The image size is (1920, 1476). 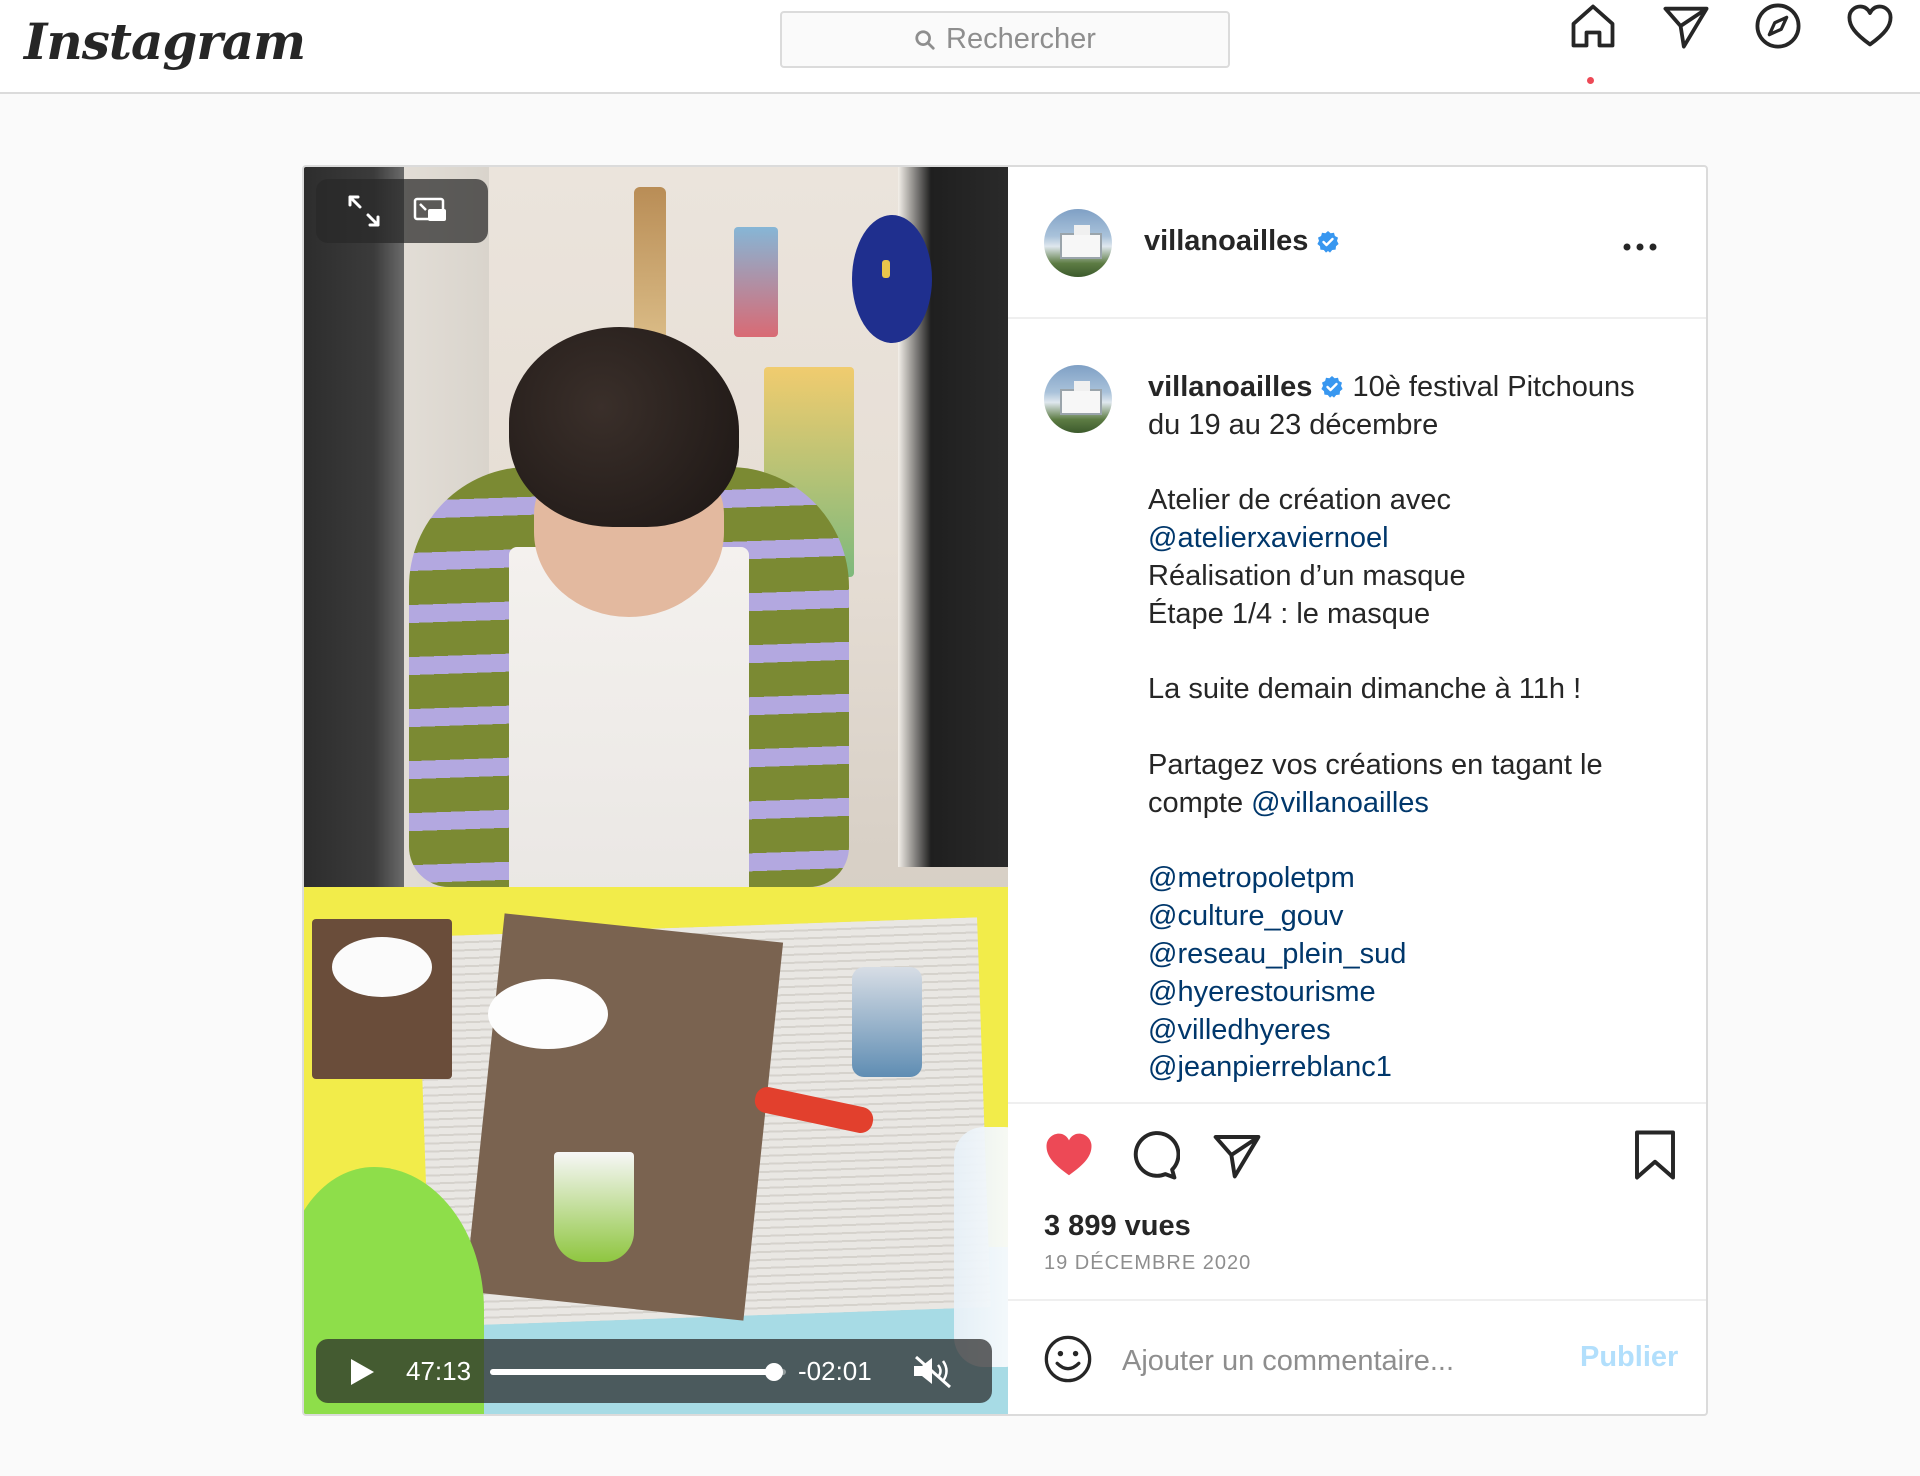 I want to click on top-navigation: Instagram Rechercher, so click(x=960, y=47).